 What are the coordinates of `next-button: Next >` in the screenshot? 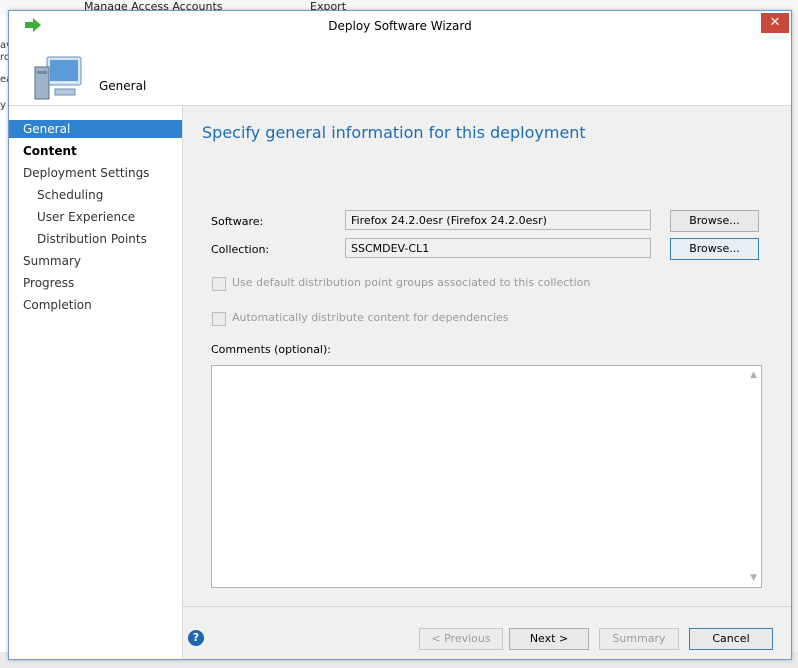 It's located at (549, 639).